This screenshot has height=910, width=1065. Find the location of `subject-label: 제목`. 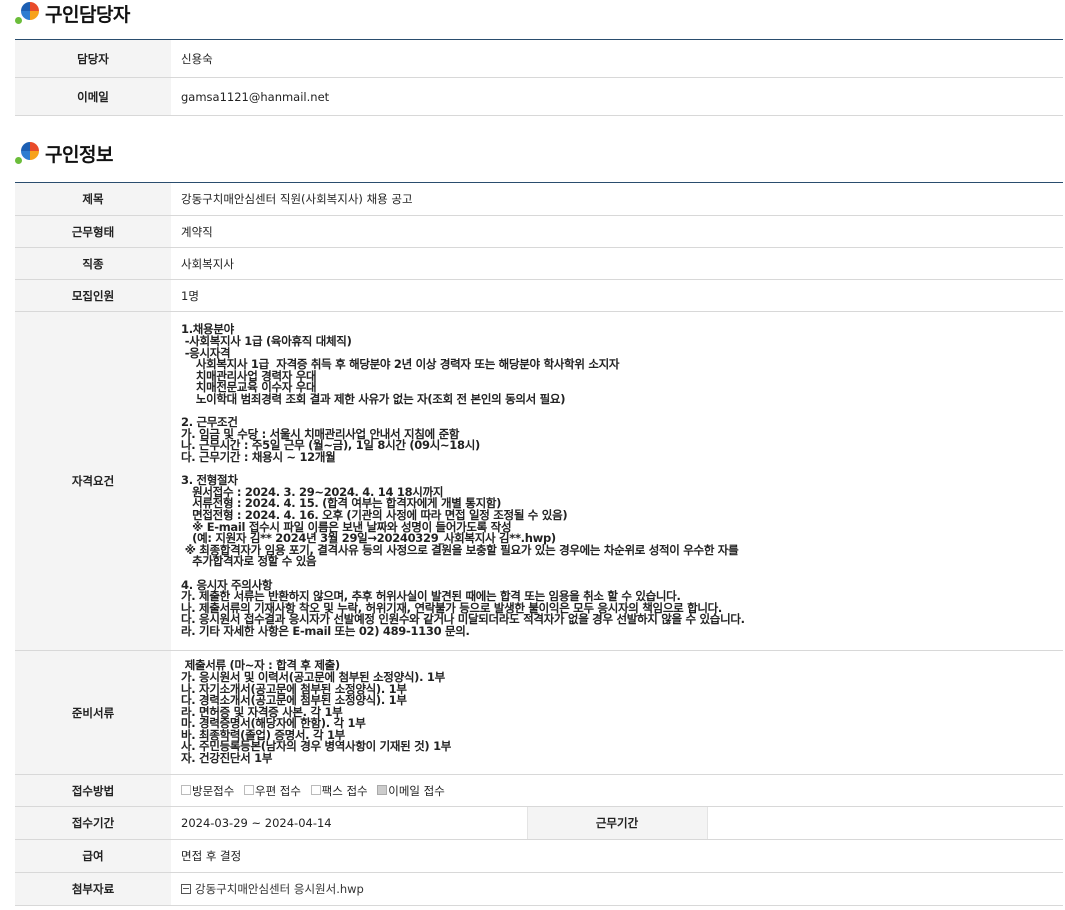

subject-label: 제목 is located at coordinates (93, 199).